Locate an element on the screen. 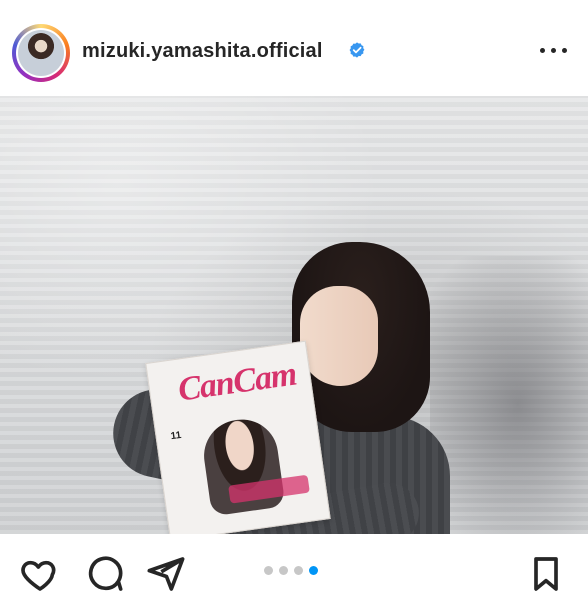 Image resolution: width=588 pixels, height=600 pixels. bookmark-icon is located at coordinates (546, 574).